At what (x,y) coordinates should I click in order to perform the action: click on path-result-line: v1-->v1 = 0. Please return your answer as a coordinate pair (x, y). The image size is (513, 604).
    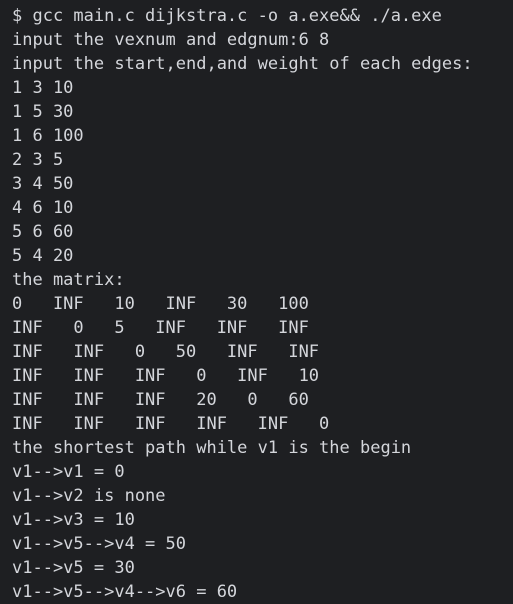
    Looking at the image, I should click on (68, 472).